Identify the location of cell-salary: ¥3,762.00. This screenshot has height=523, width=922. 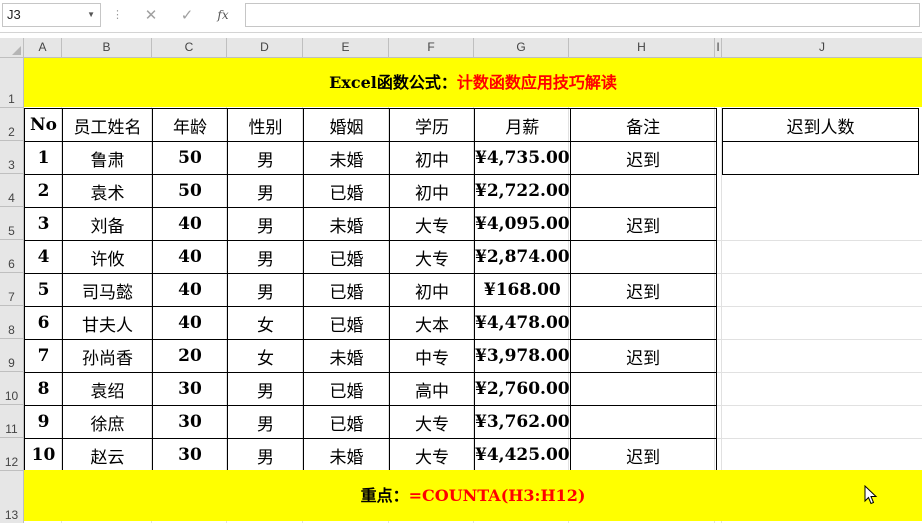
(522, 422).